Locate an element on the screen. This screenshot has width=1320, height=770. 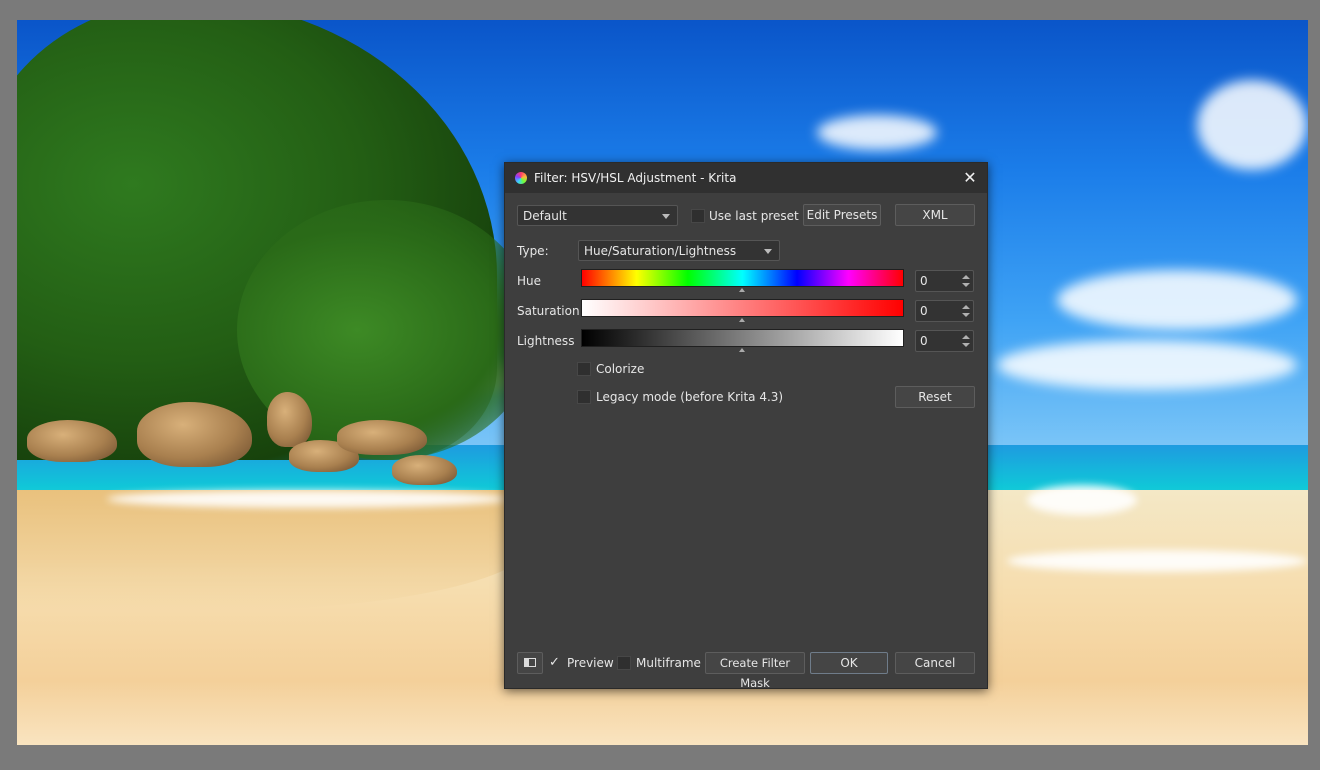
preset-dropdown: Default is located at coordinates (597, 215).